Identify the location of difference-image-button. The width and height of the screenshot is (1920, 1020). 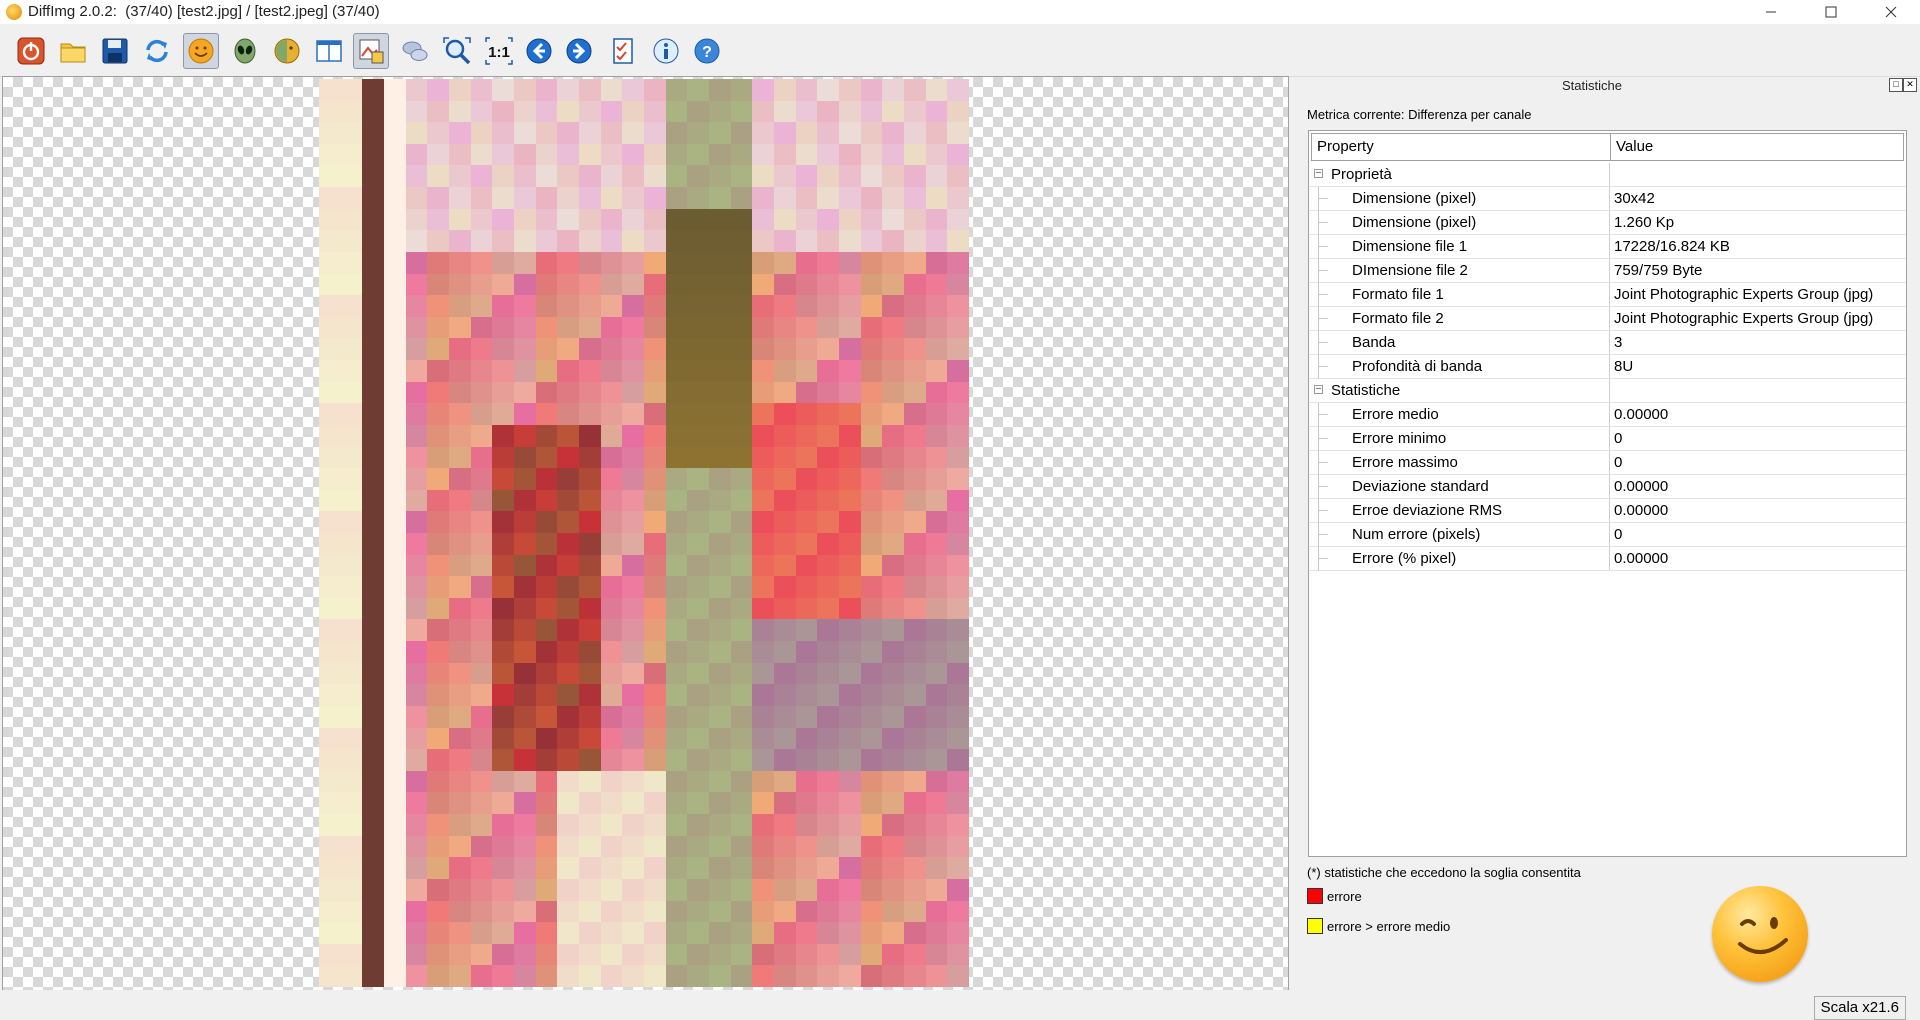
(371, 51).